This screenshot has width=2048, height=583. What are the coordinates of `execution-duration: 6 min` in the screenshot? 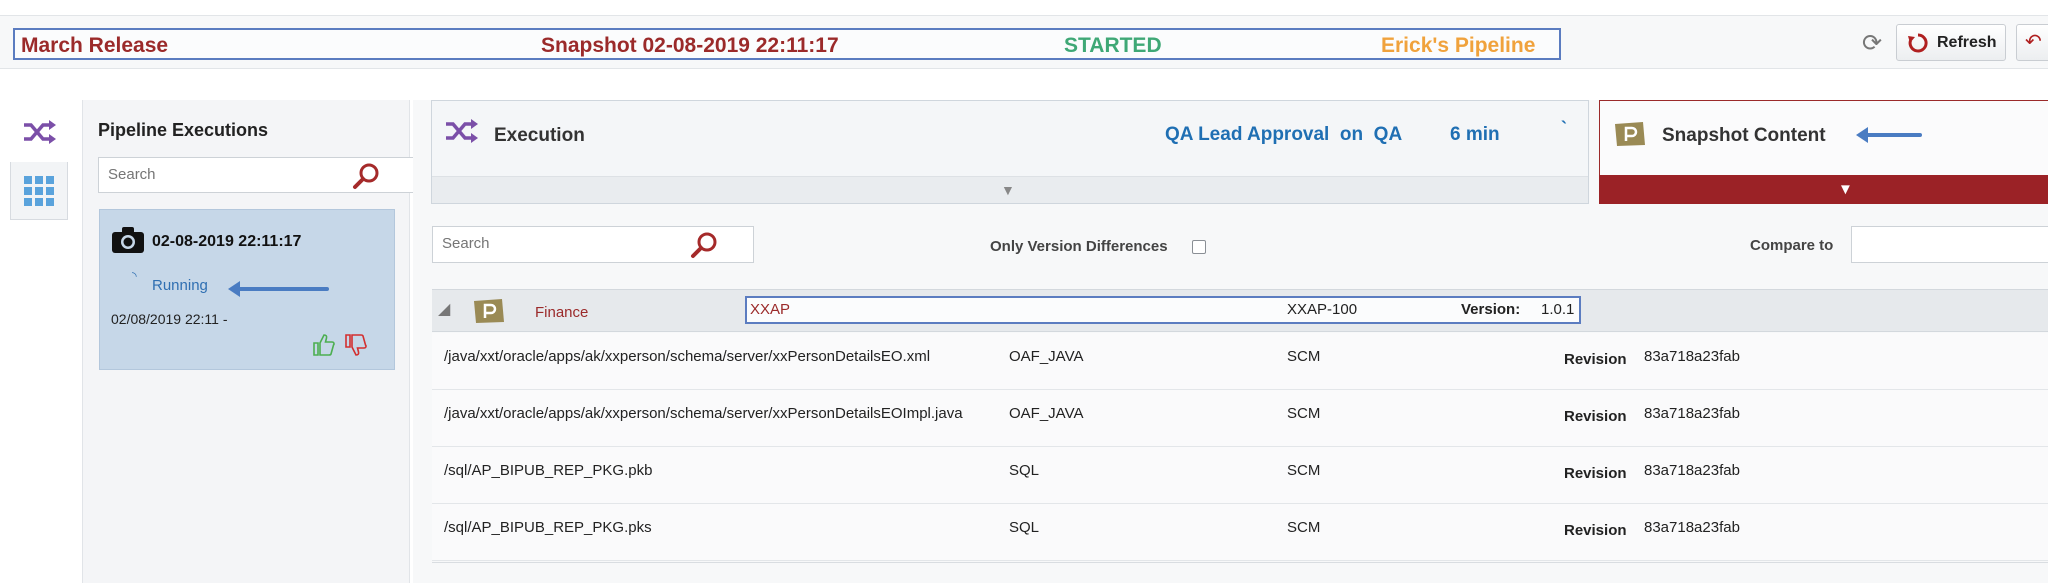 It's located at (1475, 134).